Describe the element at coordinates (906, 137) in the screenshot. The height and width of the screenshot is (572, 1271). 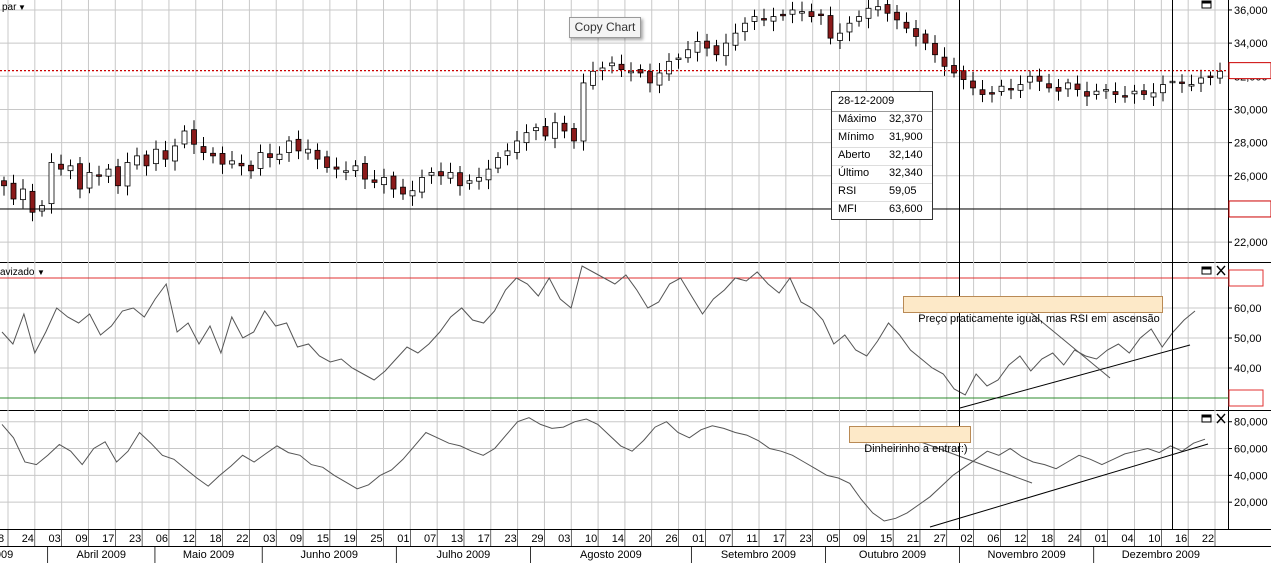
I see `tooltip-row-value: 31,900` at that location.